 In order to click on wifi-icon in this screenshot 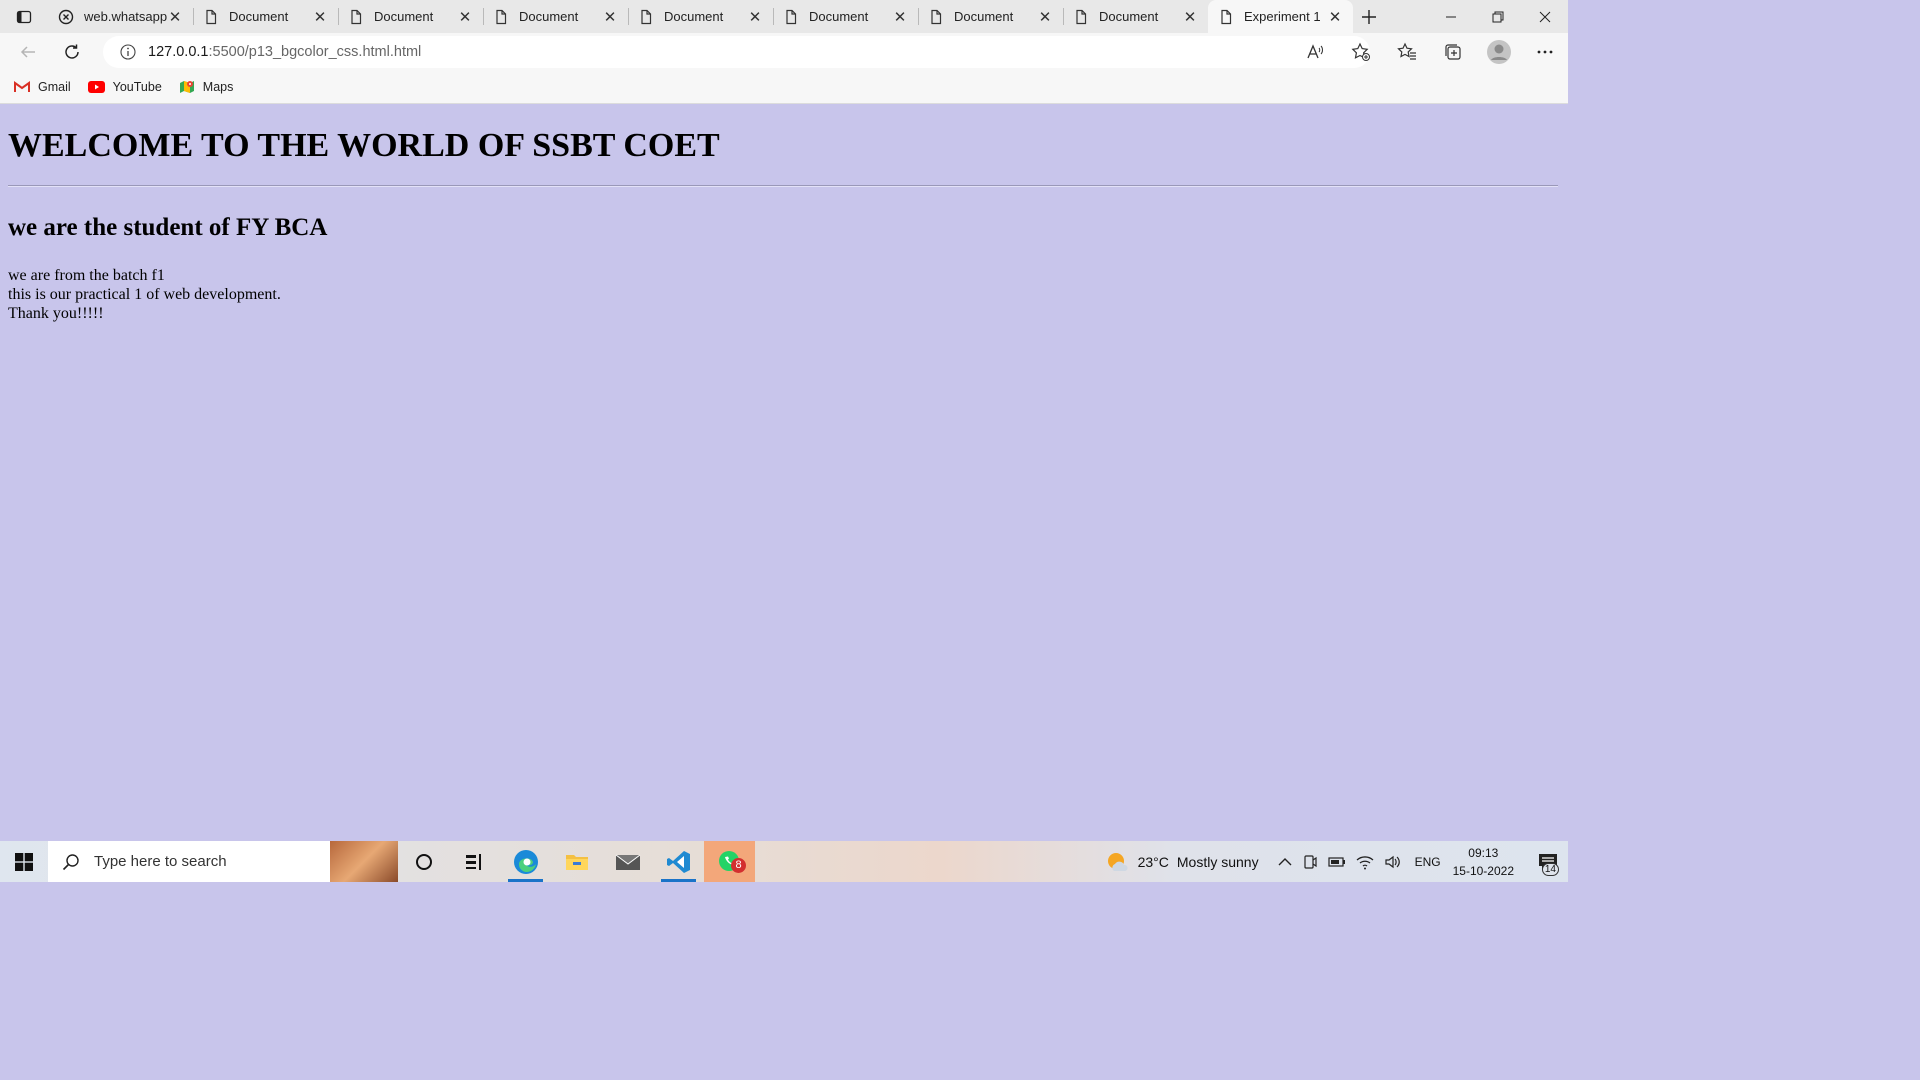, I will do `click(1365, 862)`.